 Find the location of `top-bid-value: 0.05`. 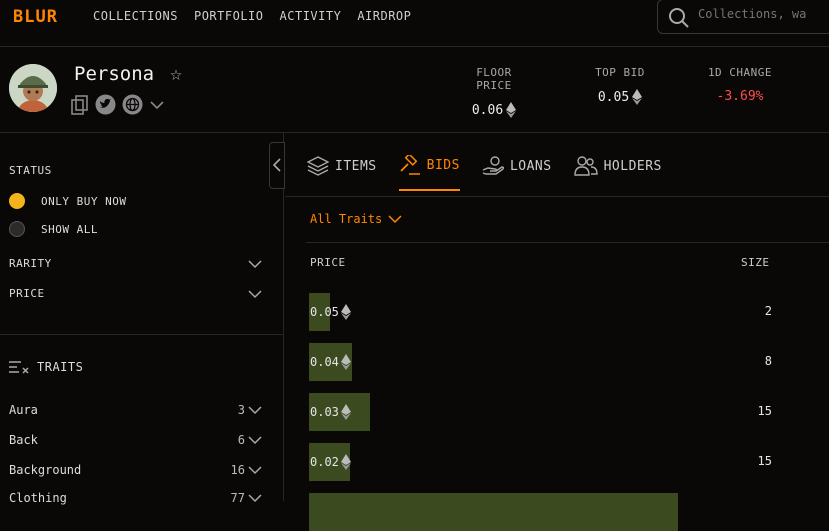

top-bid-value: 0.05 is located at coordinates (613, 97).